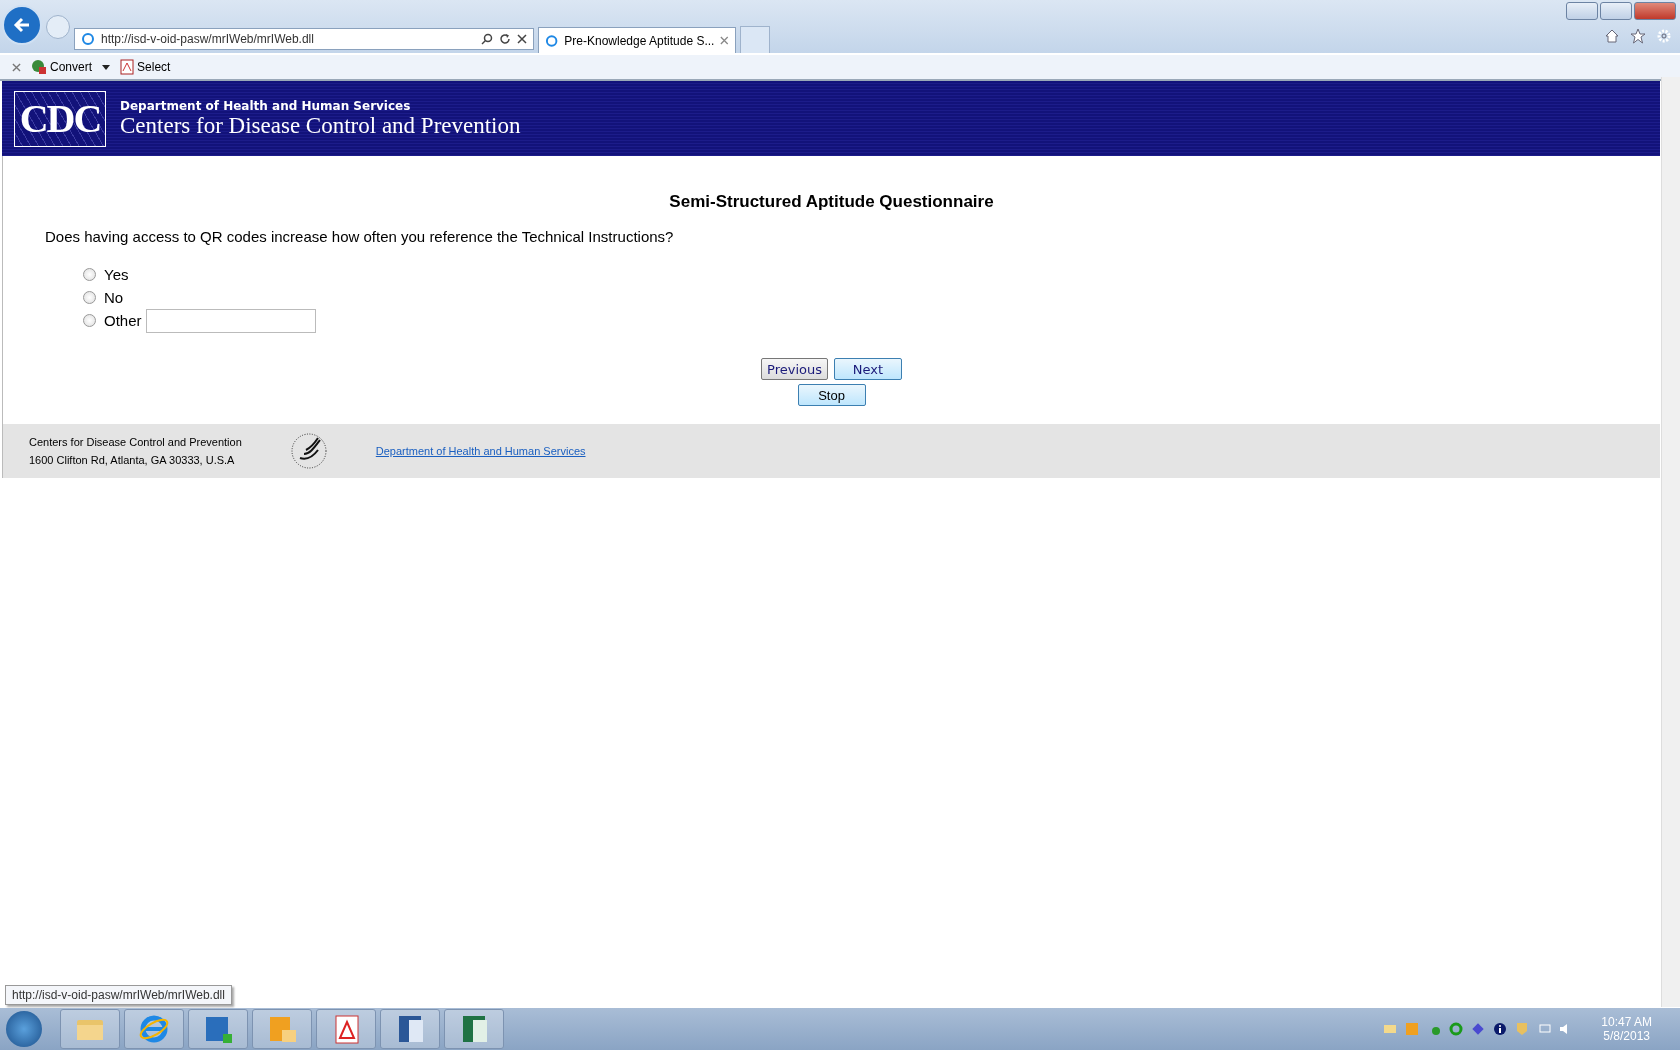 The height and width of the screenshot is (1050, 1680). What do you see at coordinates (1664, 36) in the screenshot?
I see `settings-icon` at bounding box center [1664, 36].